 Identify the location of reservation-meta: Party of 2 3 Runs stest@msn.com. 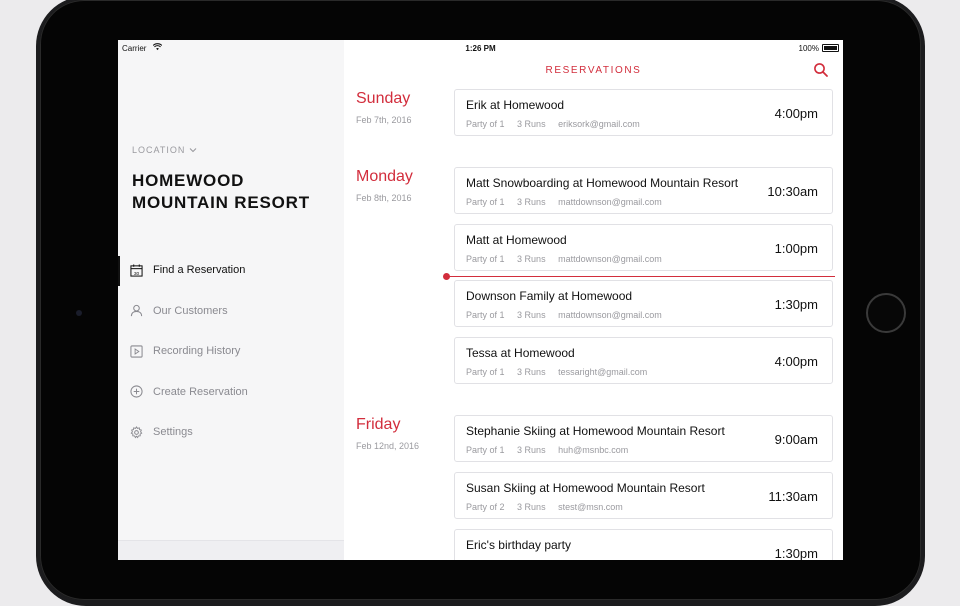
(549, 507).